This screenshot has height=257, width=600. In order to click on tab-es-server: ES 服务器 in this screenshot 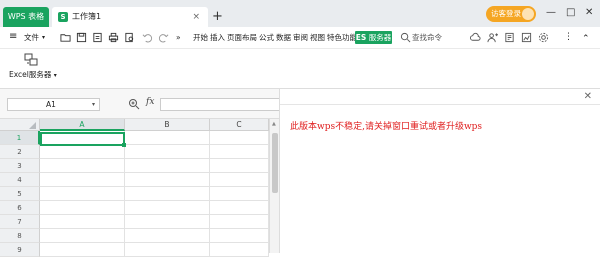, I will do `click(373, 37)`.